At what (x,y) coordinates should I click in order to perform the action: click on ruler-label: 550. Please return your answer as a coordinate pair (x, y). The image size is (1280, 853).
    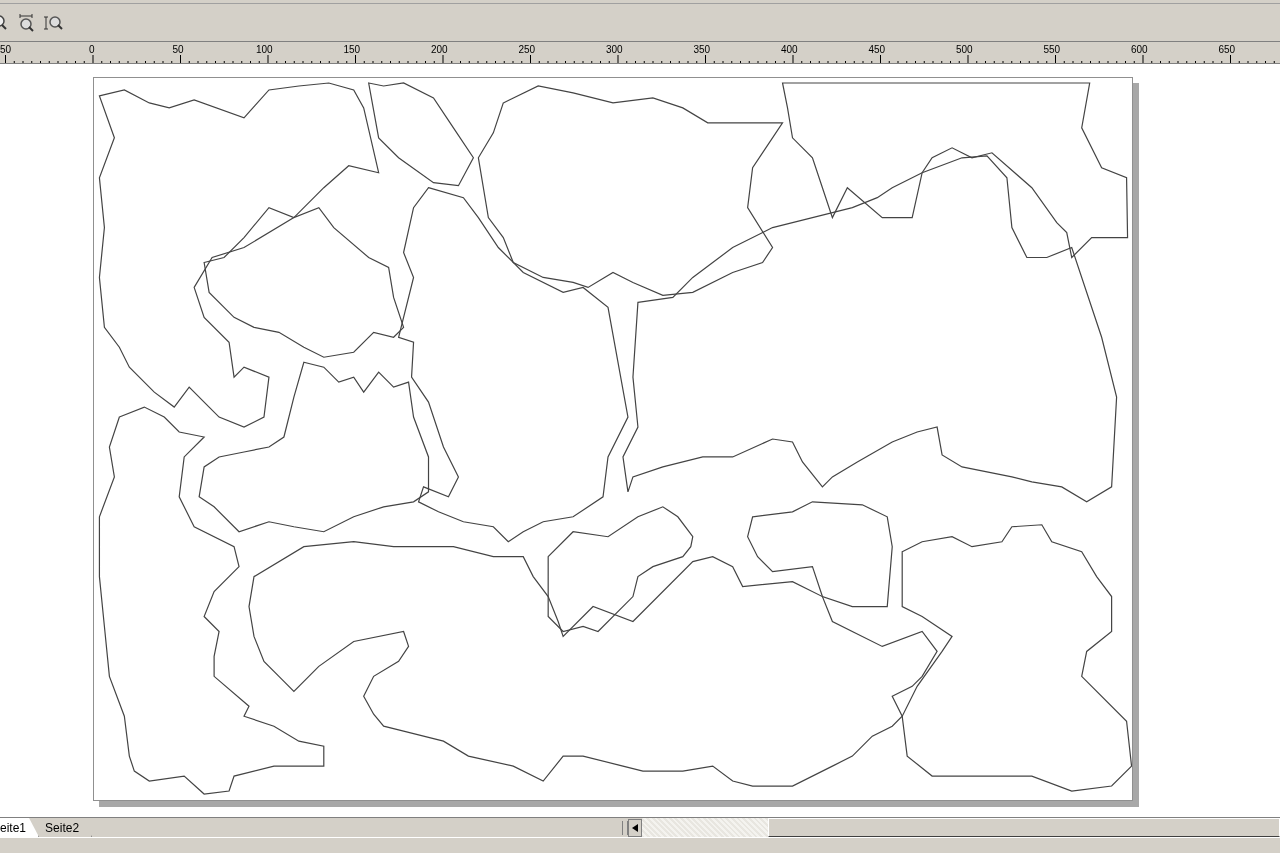
    Looking at the image, I should click on (1052, 50).